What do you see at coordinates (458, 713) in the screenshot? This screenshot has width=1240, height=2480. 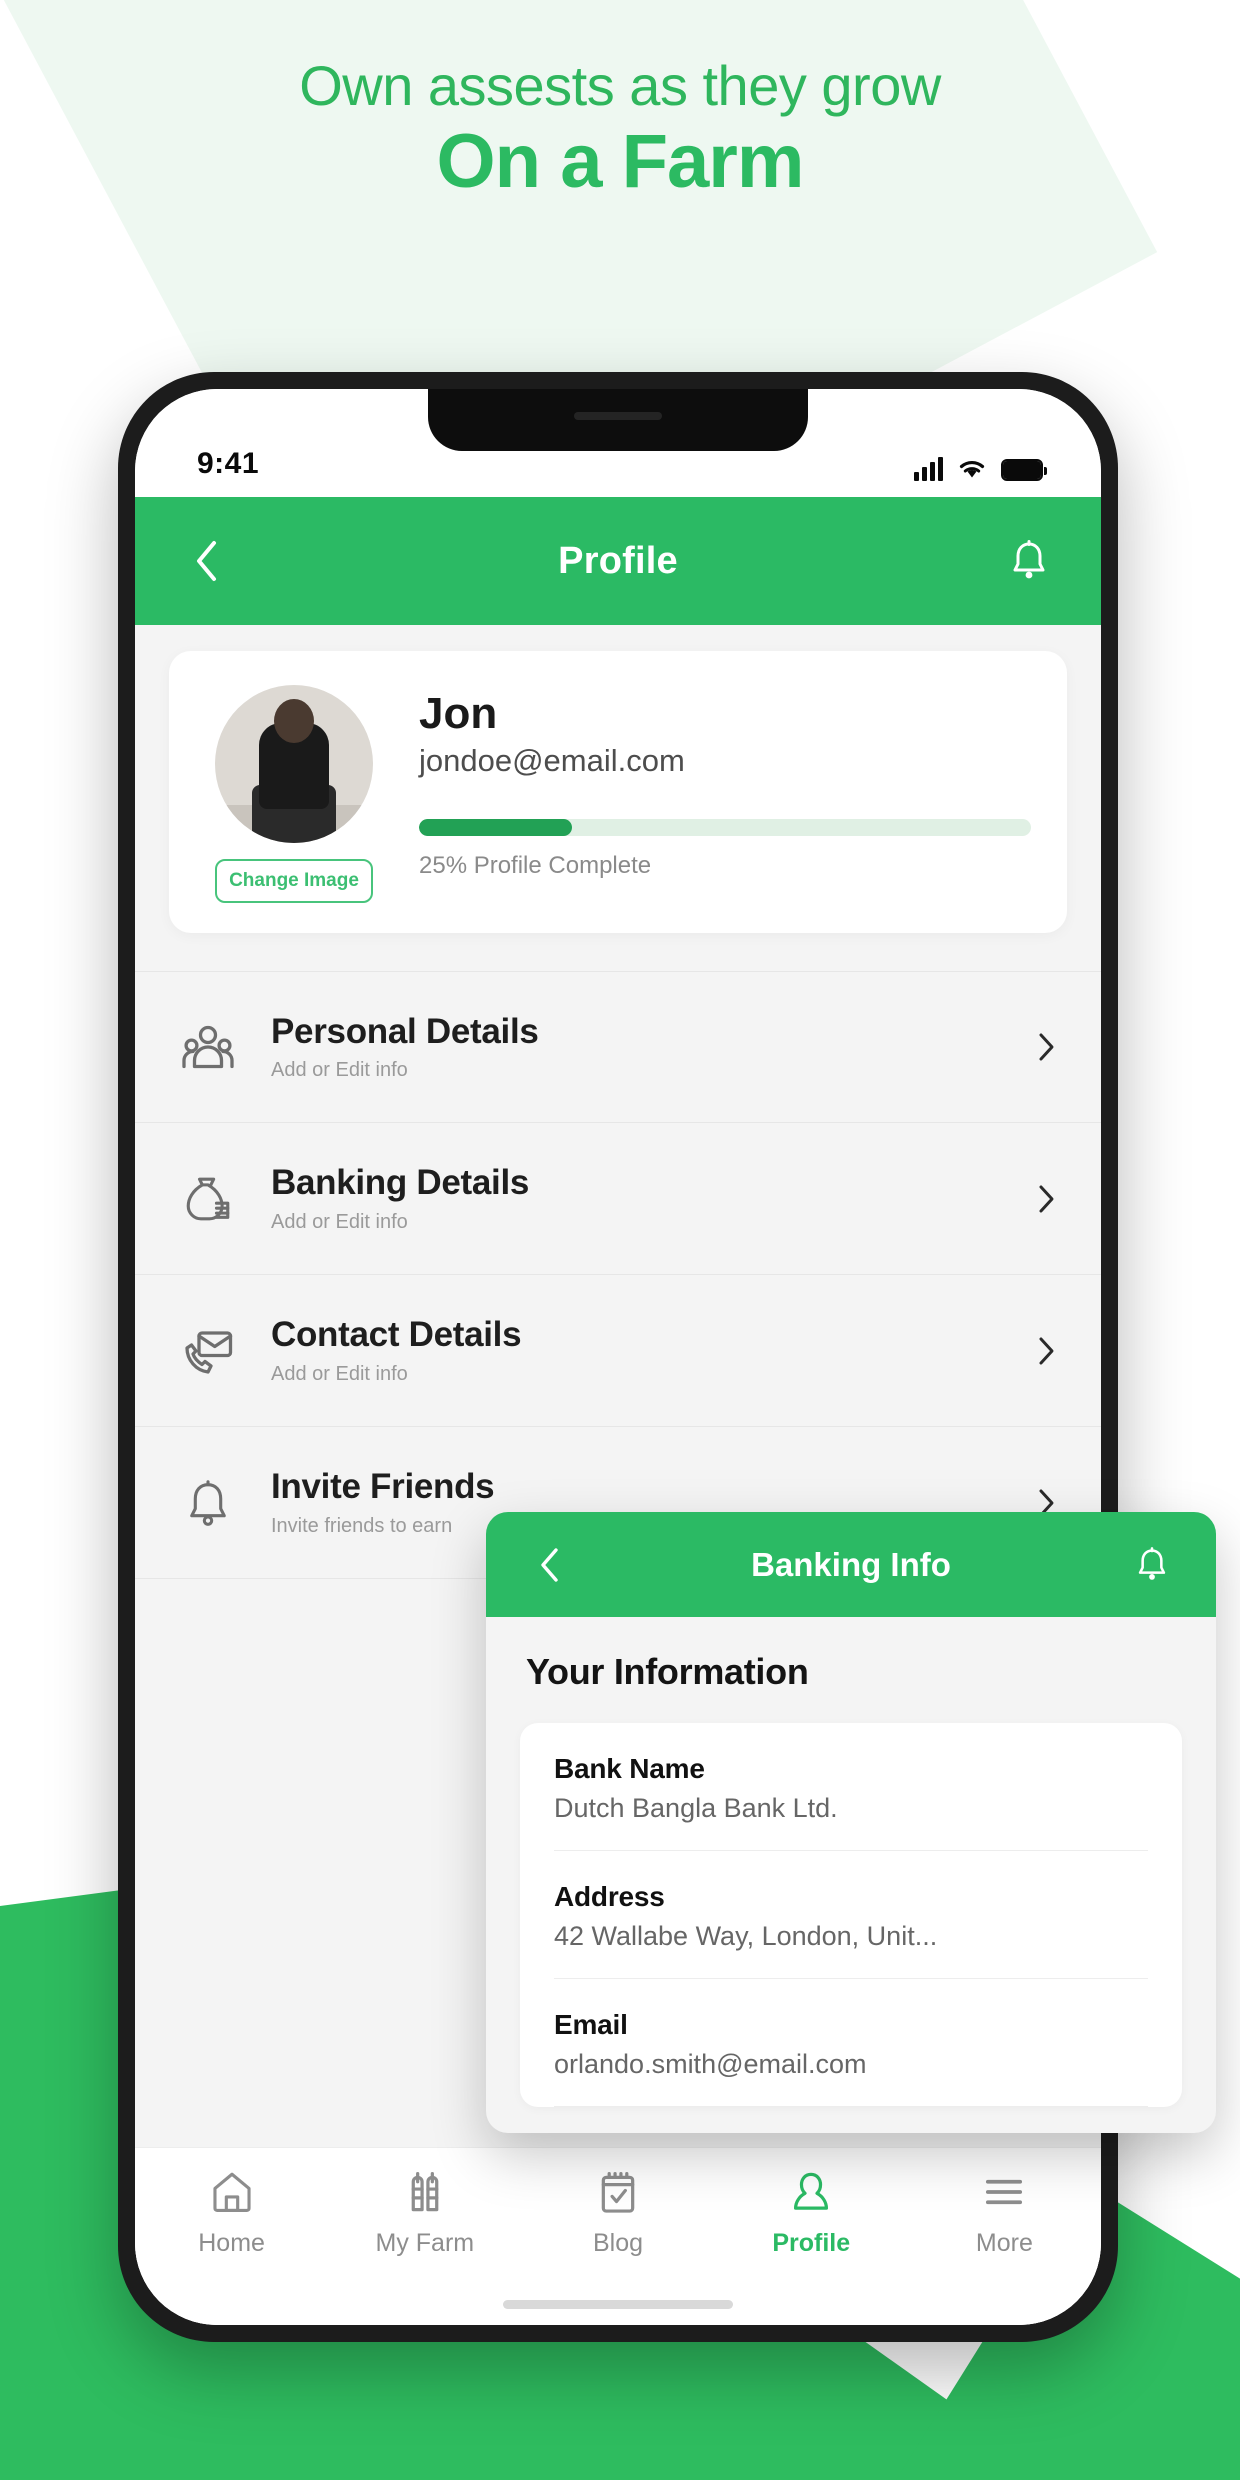 I see `profile-name: Jon` at bounding box center [458, 713].